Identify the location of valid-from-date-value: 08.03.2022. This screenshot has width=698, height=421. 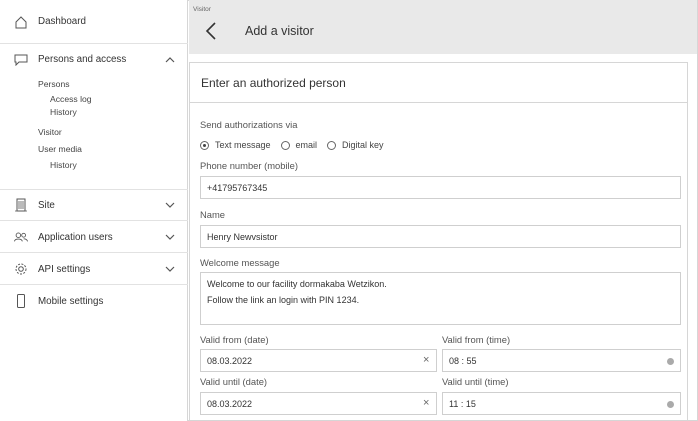
(230, 361).